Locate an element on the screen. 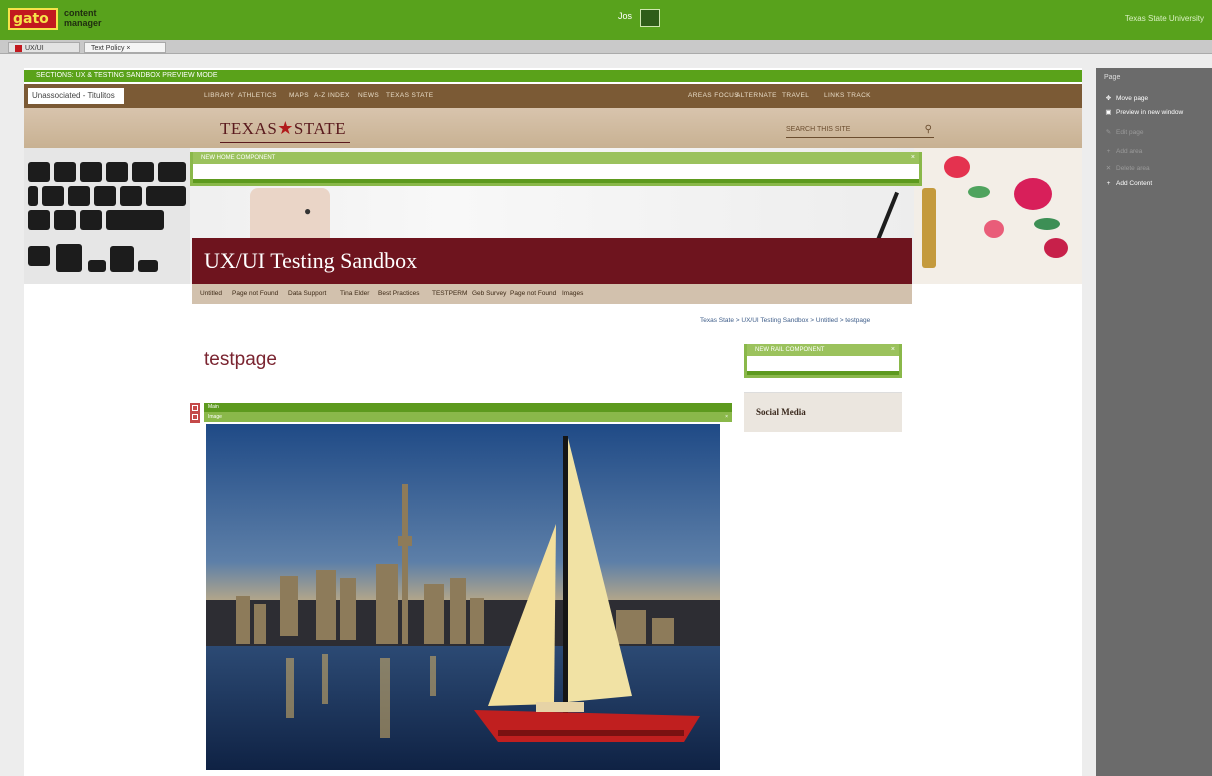 The image size is (1212, 776). nav-link: A-Z INDEX is located at coordinates (332, 95).